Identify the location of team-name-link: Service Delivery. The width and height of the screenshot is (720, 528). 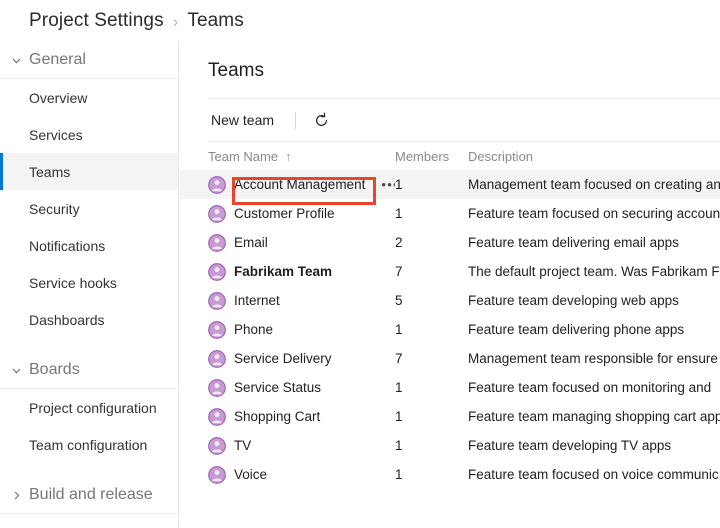
(283, 358).